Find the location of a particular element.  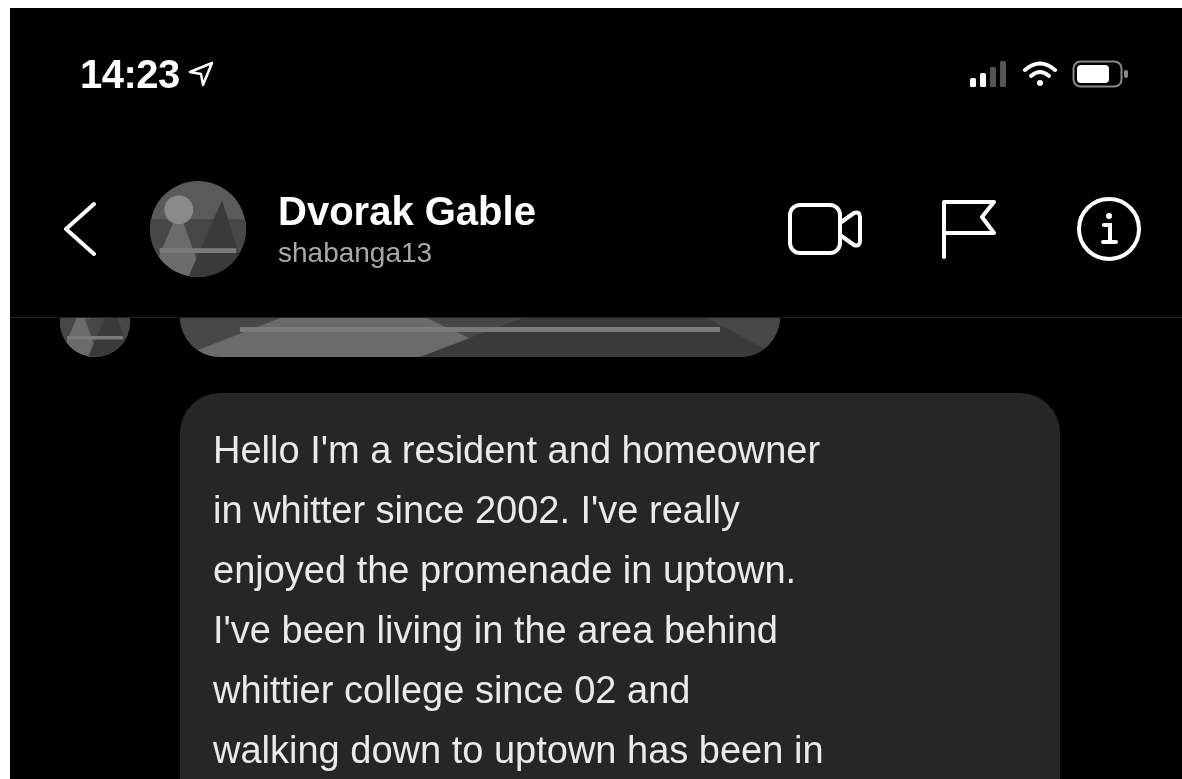

back-icon is located at coordinates (80, 228).